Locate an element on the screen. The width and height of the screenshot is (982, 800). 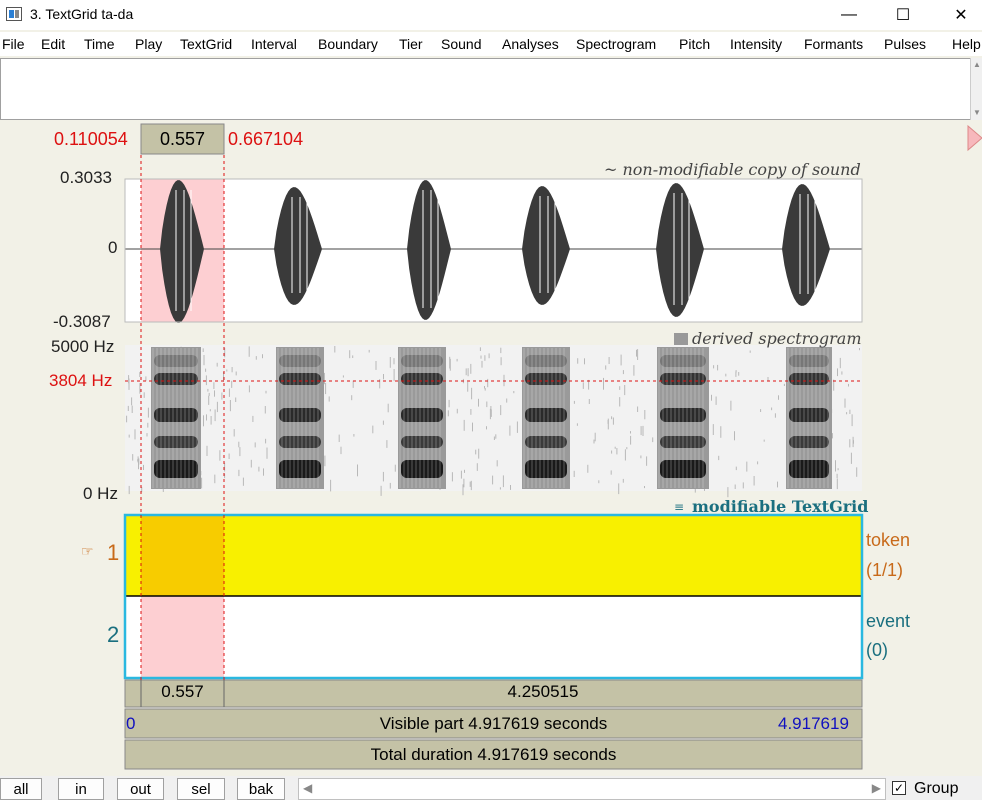
group-checkbox: ✓ is located at coordinates (899, 788).